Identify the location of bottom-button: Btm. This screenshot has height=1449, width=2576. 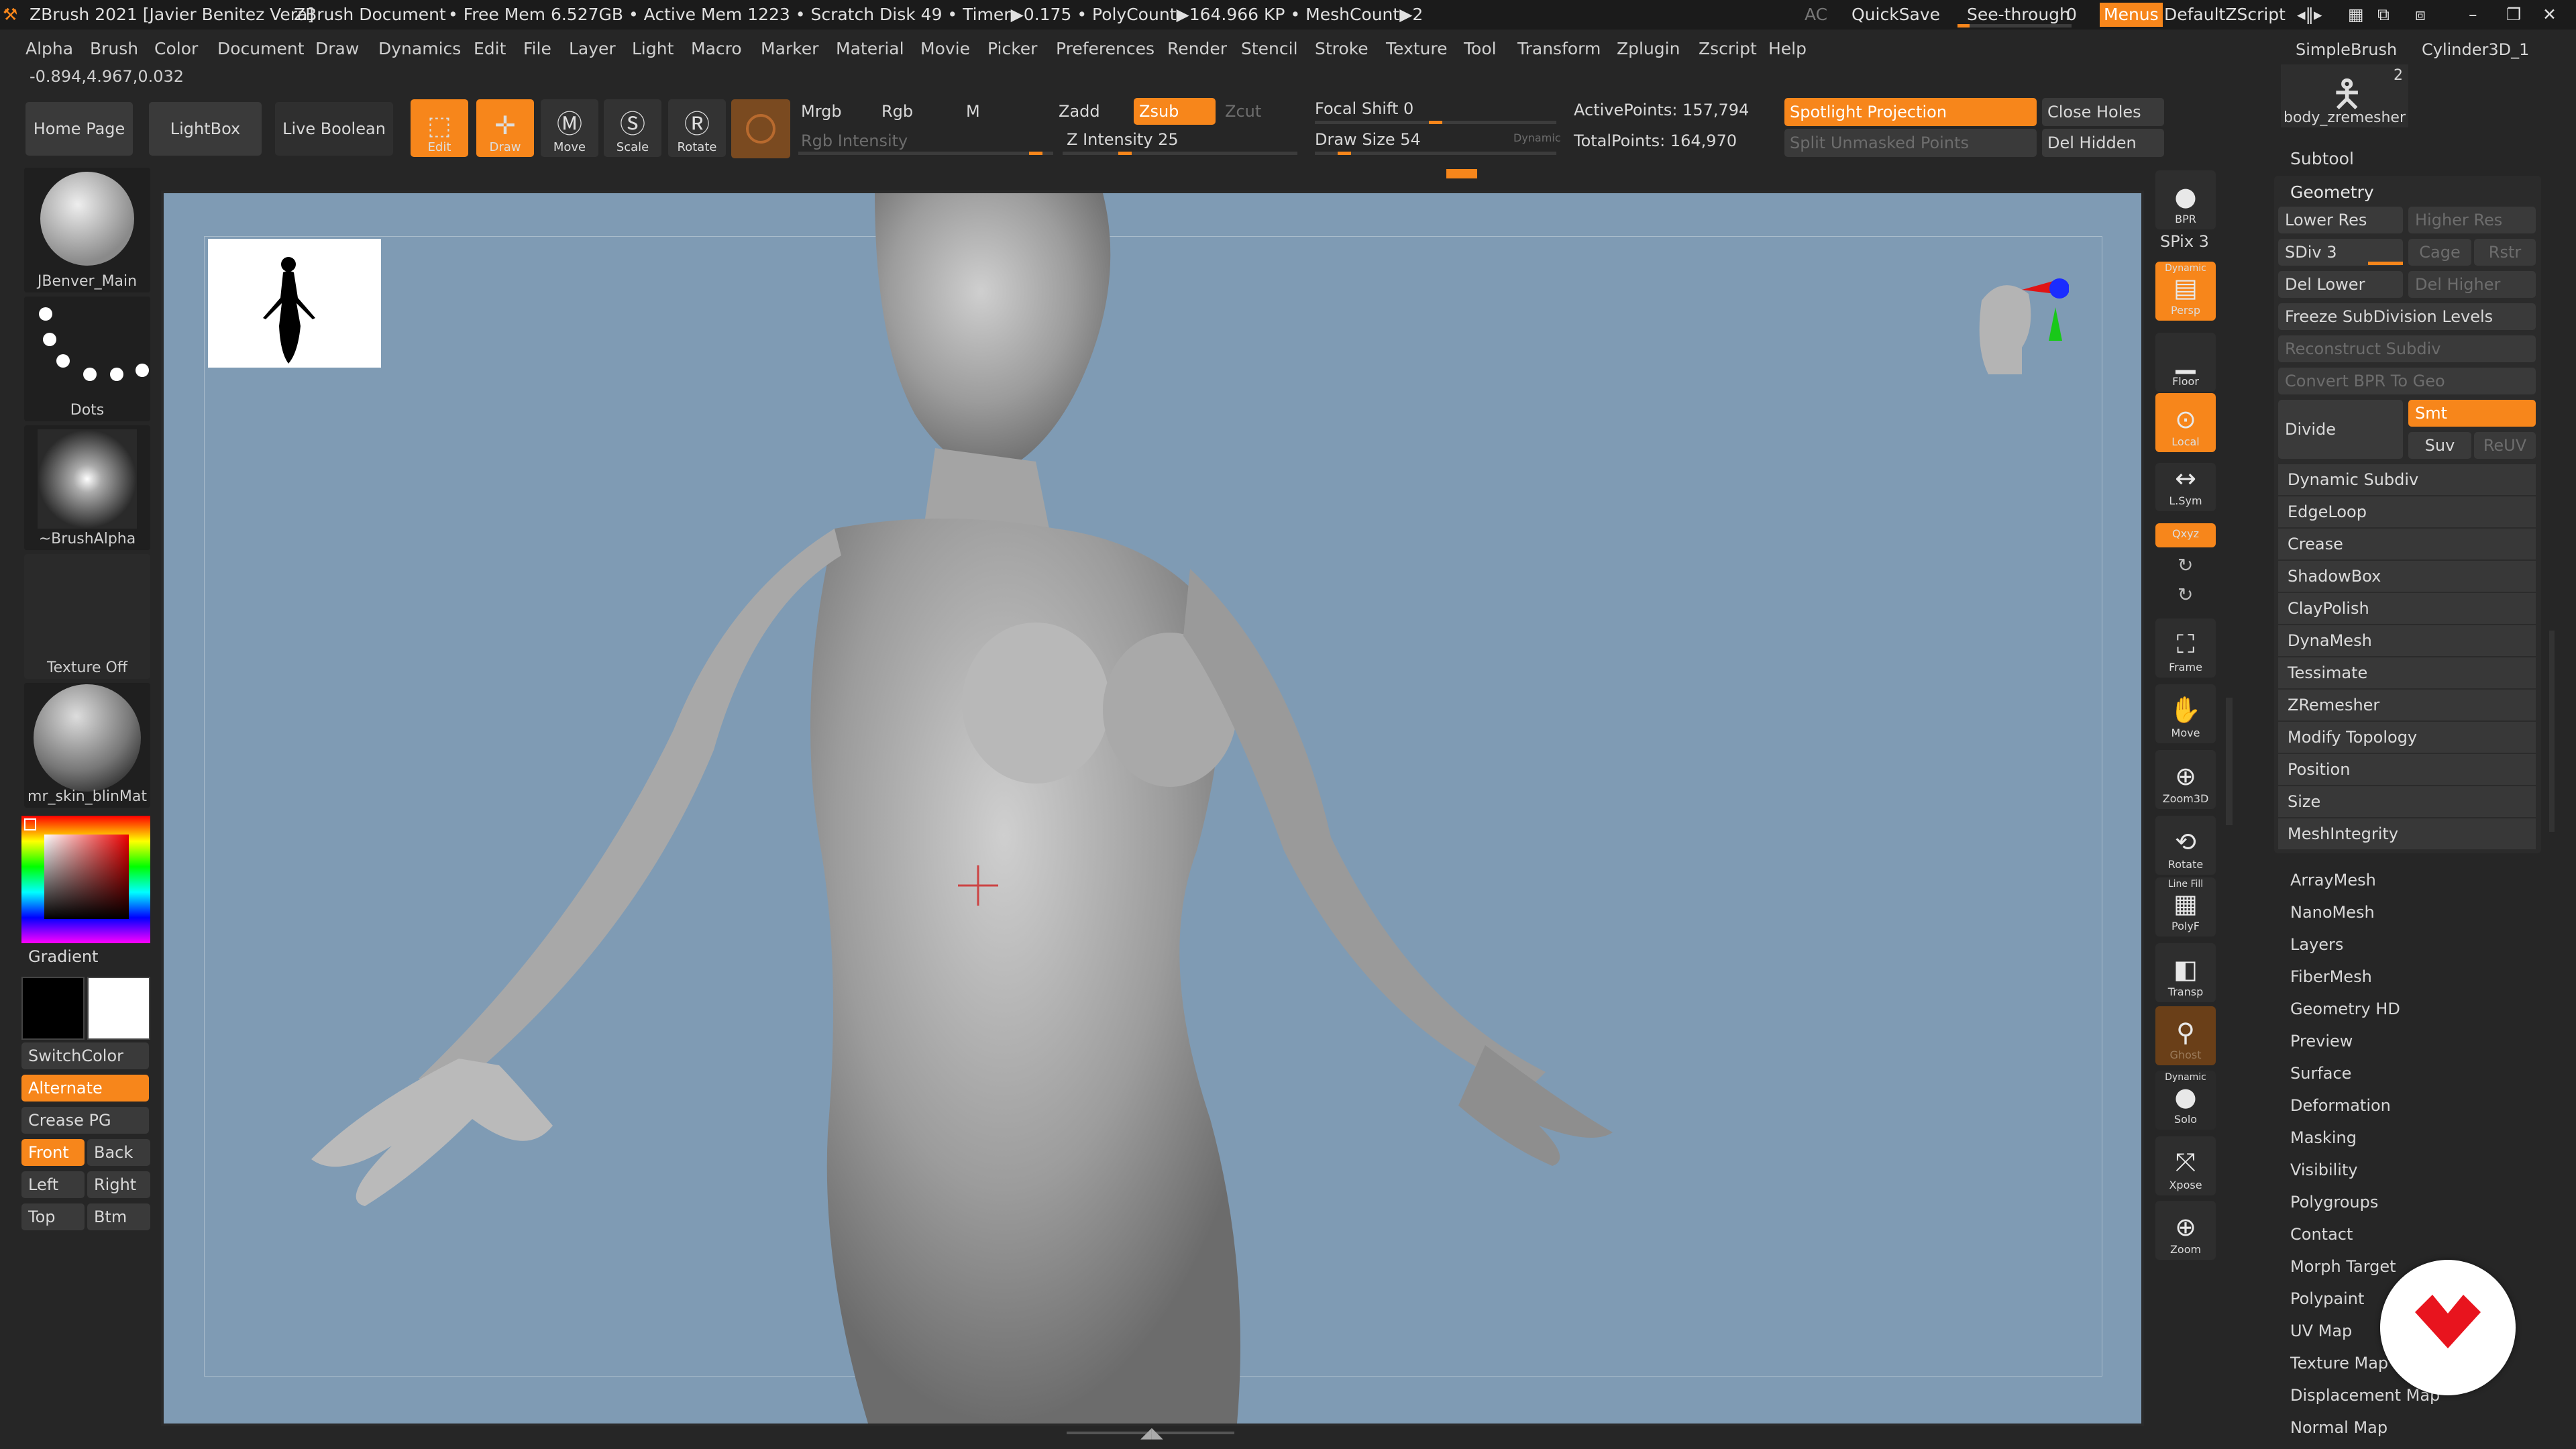
(118, 1216).